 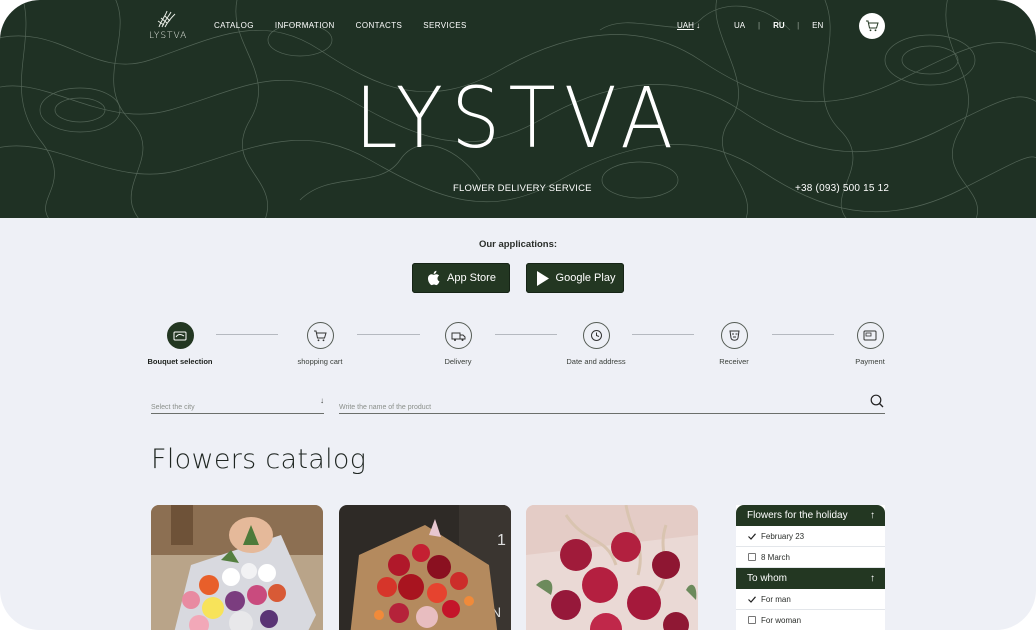 I want to click on product-card-image: 1 N, so click(x=425, y=567).